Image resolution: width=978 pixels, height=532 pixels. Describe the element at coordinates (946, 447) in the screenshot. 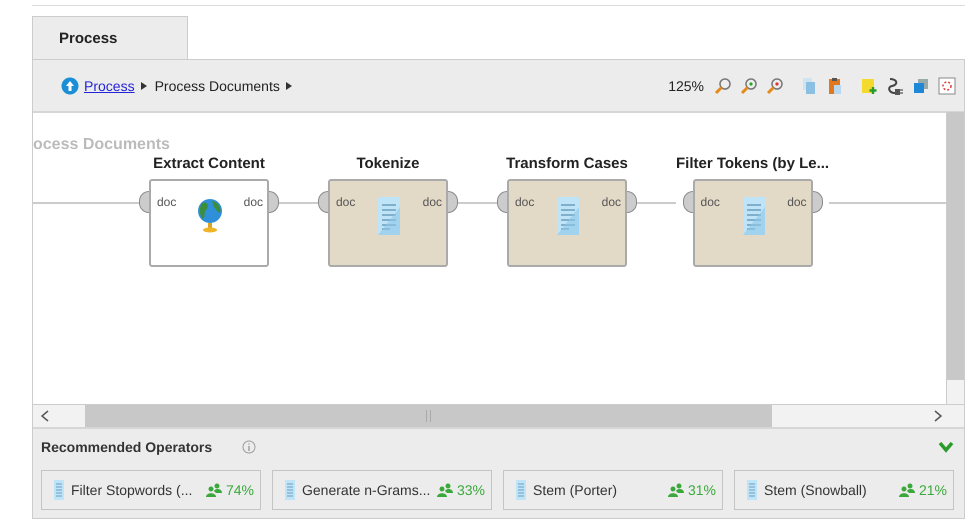

I see `chevron-icon` at that location.